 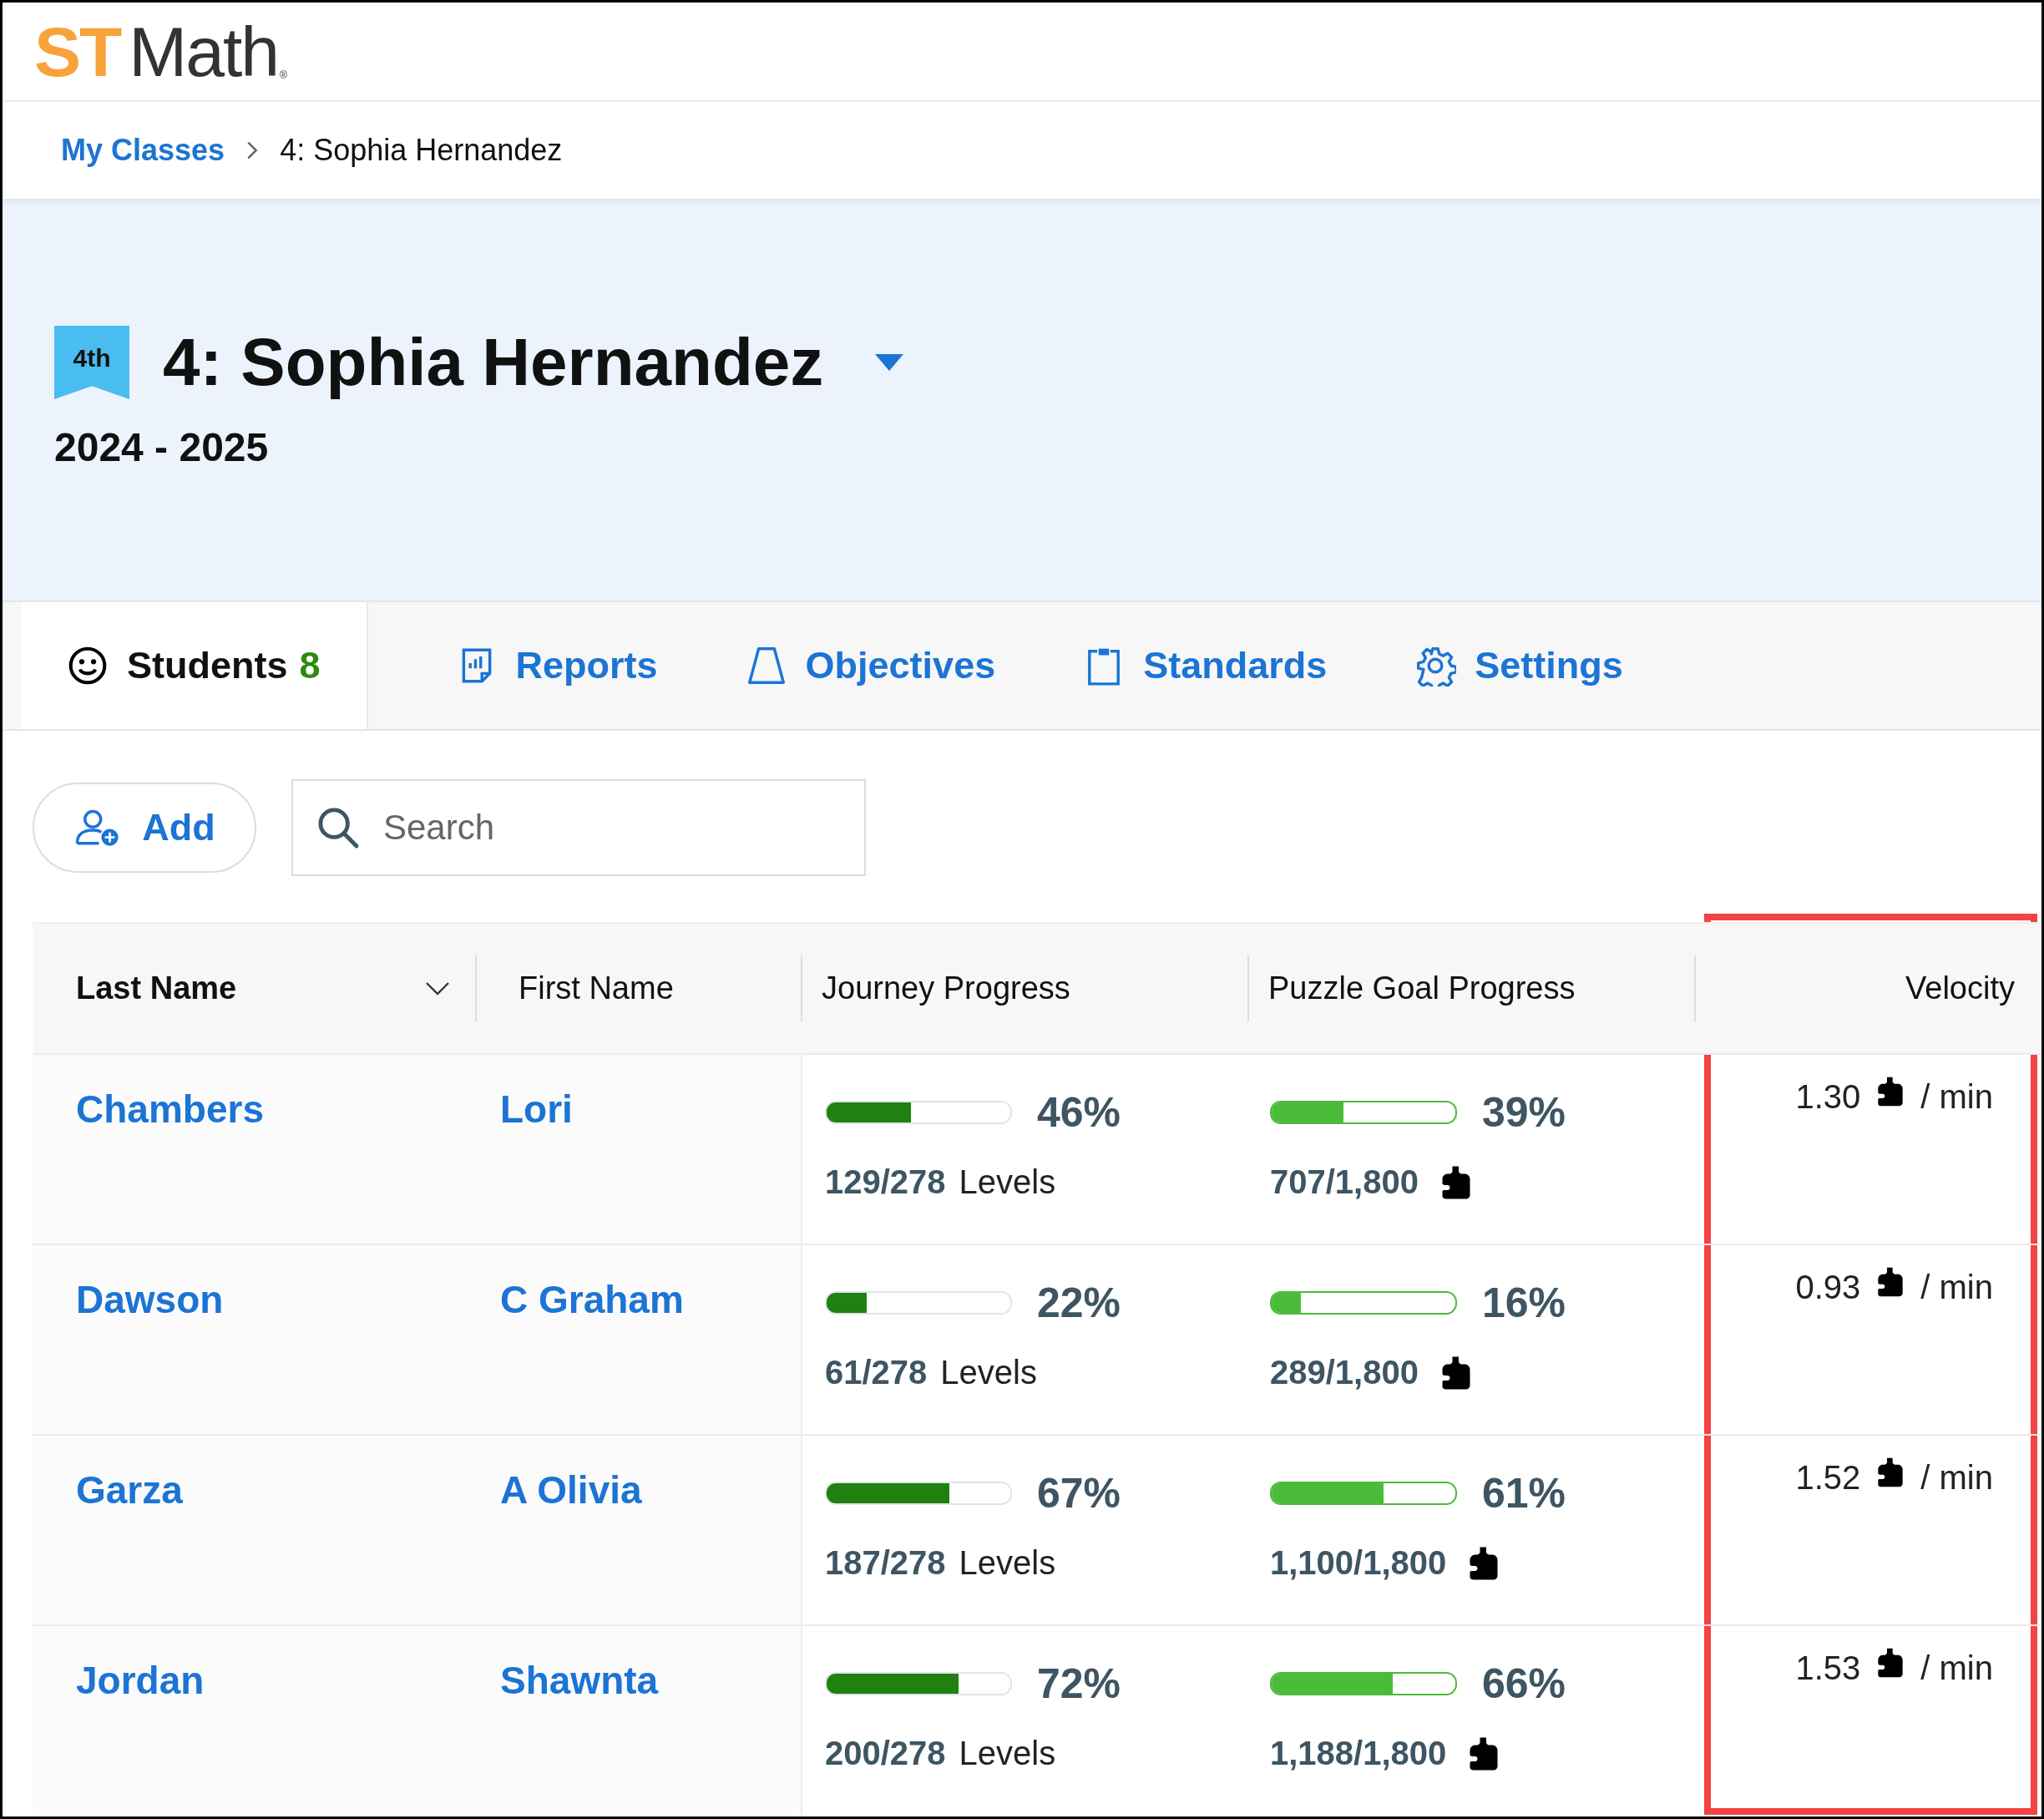 I want to click on first-name-link: Shawnta, so click(x=579, y=1681).